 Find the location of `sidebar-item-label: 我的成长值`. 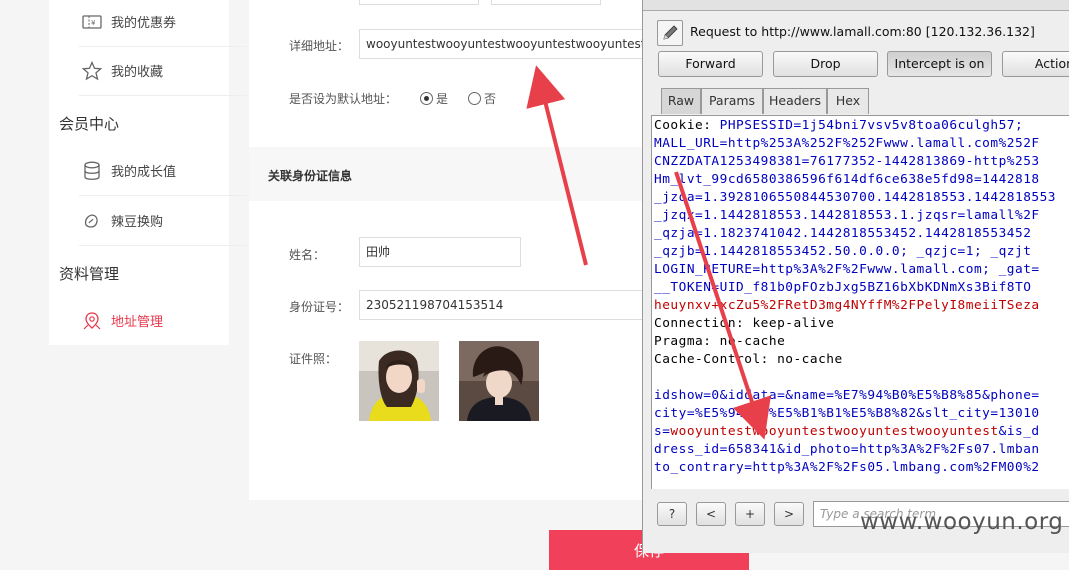

sidebar-item-label: 我的成长值 is located at coordinates (144, 172).